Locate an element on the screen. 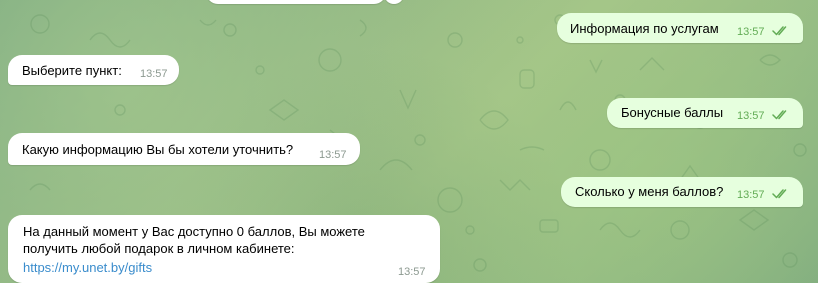  message-text: Сколько у меня баллов? is located at coordinates (649, 191).